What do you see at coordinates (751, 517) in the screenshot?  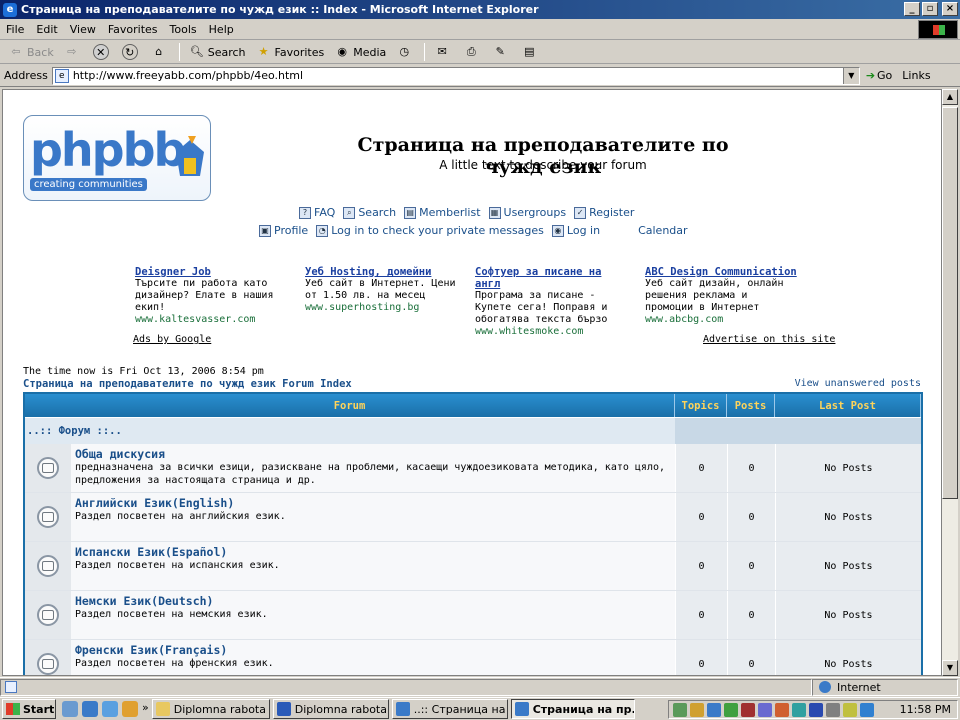 I see `posts-count: 0` at bounding box center [751, 517].